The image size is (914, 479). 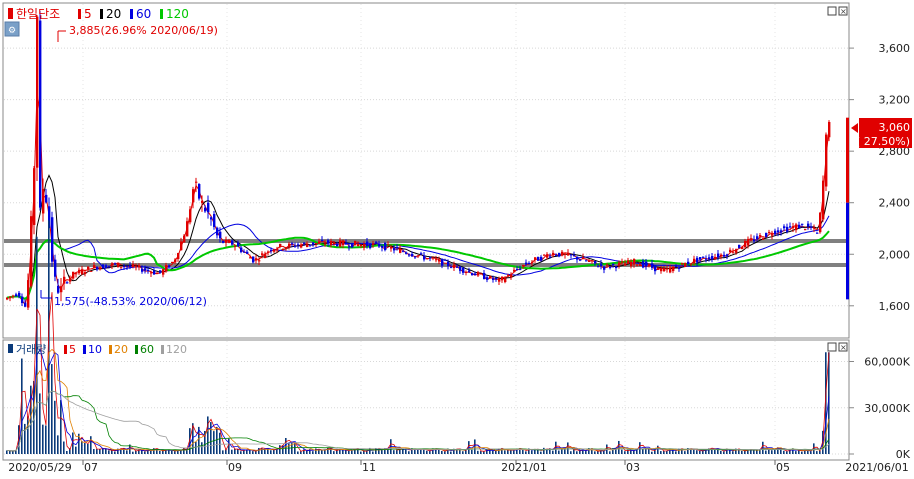 What do you see at coordinates (854, 128) in the screenshot?
I see `current-price-arrow-icon` at bounding box center [854, 128].